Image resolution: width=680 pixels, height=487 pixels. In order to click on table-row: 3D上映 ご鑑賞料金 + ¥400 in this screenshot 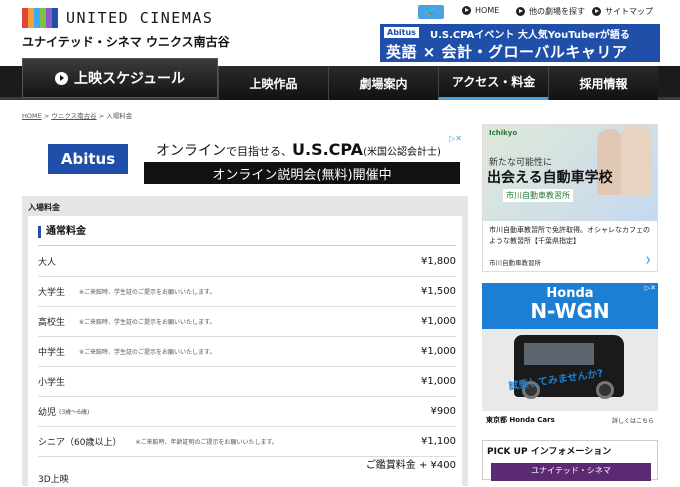, I will do `click(247, 472)`.